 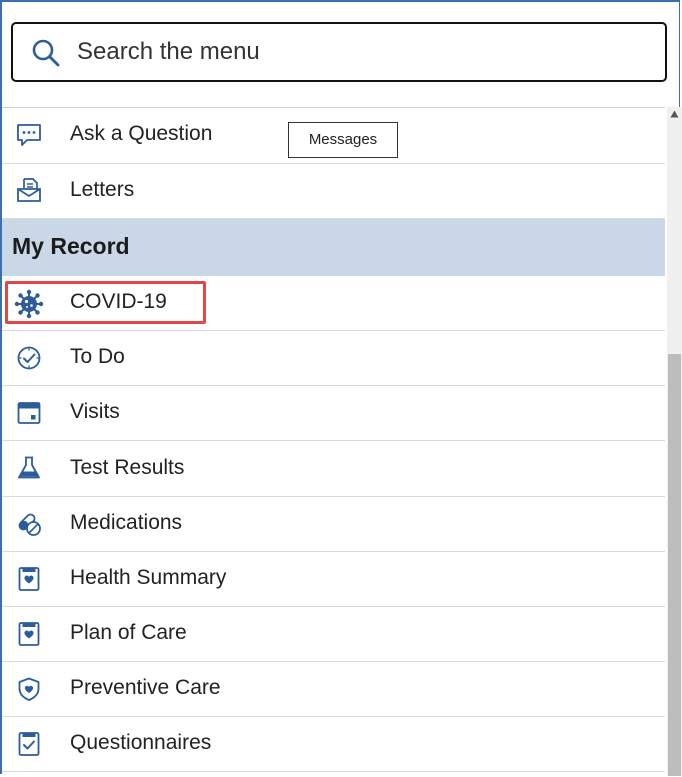 What do you see at coordinates (127, 467) in the screenshot?
I see `menu-item-label: Test Results` at bounding box center [127, 467].